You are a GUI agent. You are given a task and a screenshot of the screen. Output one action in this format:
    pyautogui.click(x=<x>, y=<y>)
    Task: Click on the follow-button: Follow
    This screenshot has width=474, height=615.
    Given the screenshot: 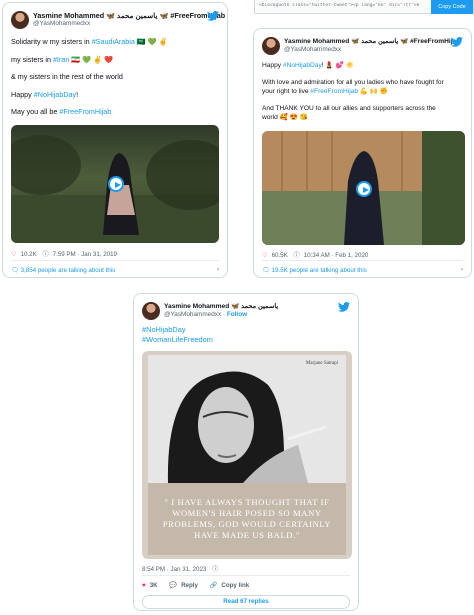 What is the action you would take?
    pyautogui.click(x=237, y=314)
    